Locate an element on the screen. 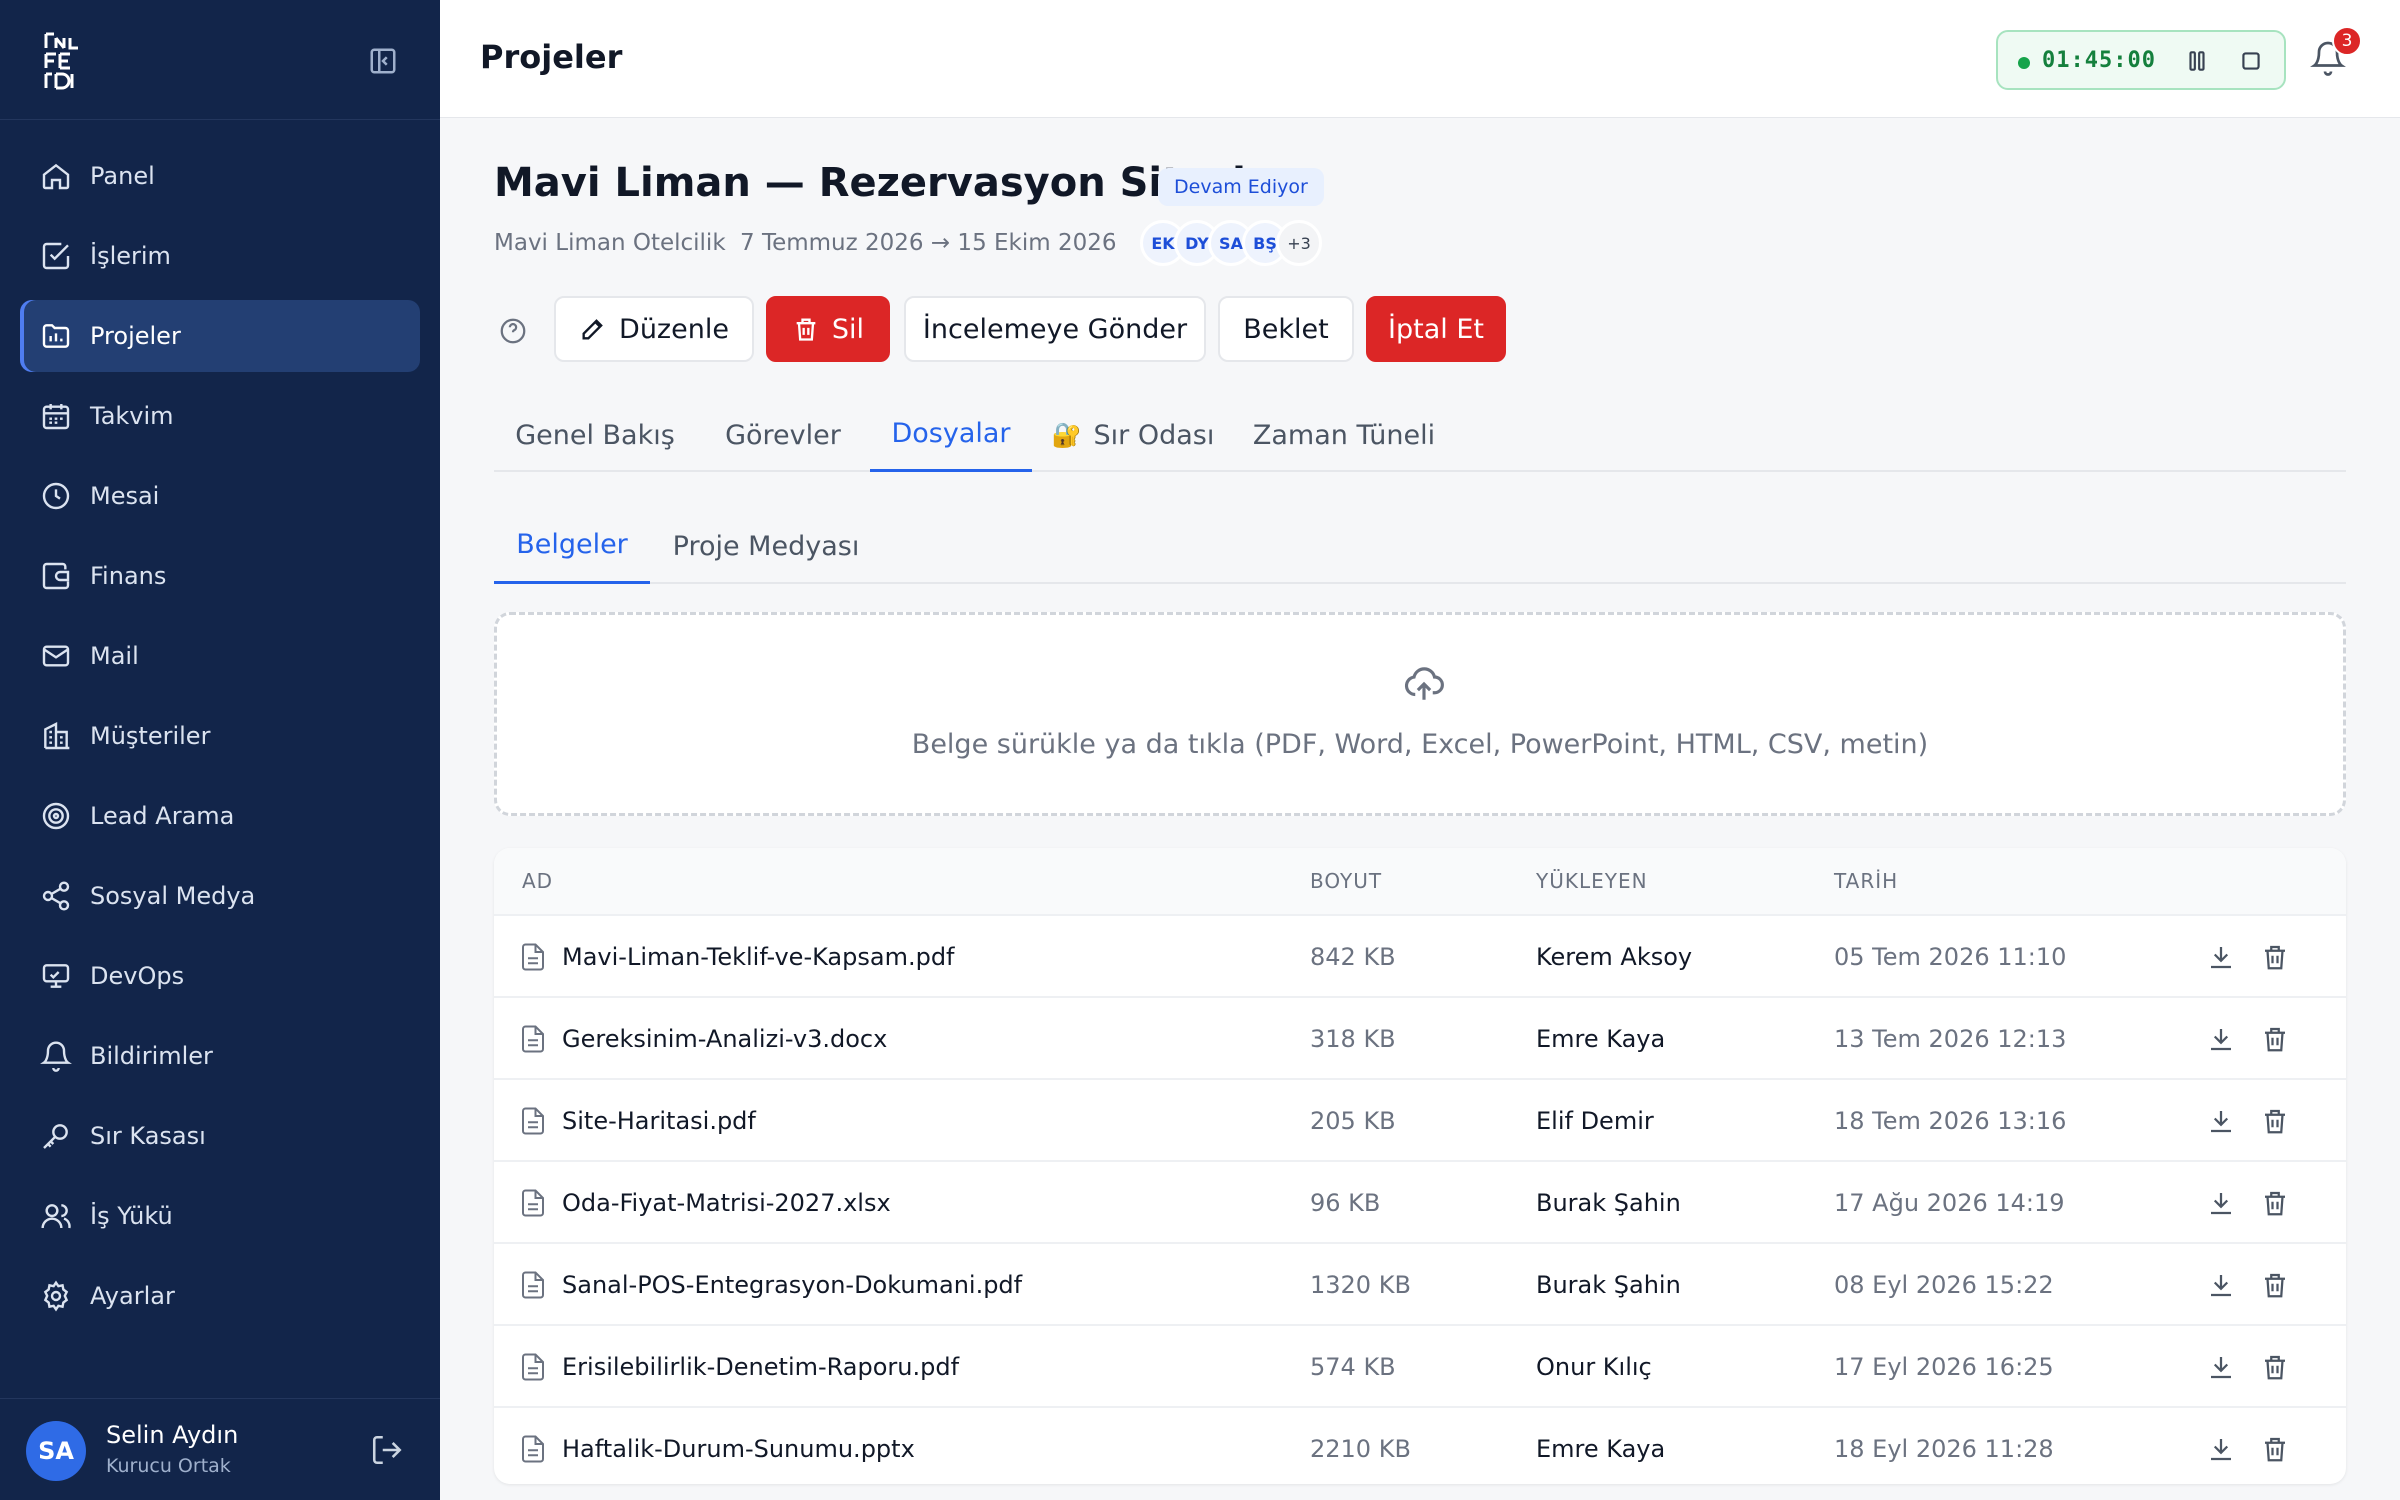 This screenshot has height=1500, width=2400. tab-label: Genel Bakış is located at coordinates (595, 435).